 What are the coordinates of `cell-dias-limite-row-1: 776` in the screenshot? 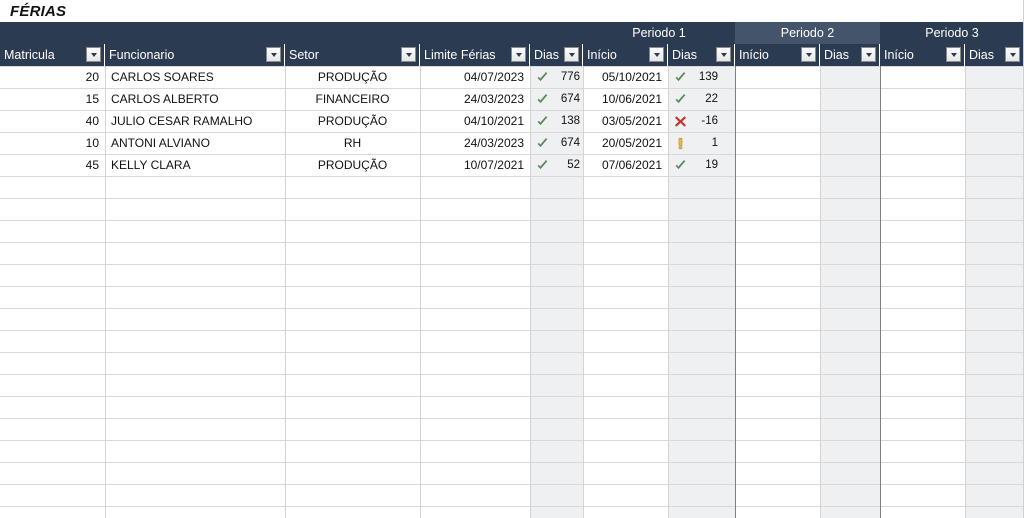 It's located at (556, 77).